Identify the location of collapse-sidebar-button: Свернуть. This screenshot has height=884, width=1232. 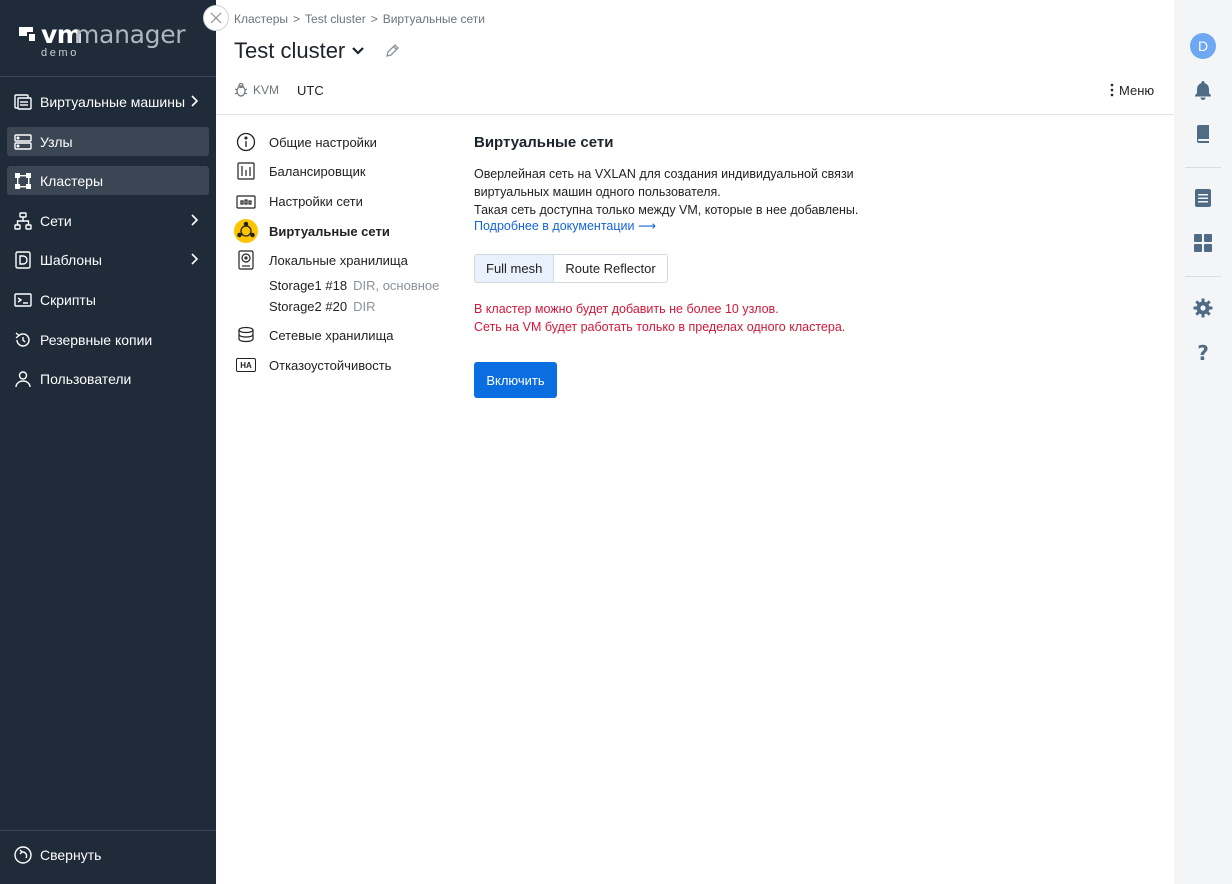
(108, 854).